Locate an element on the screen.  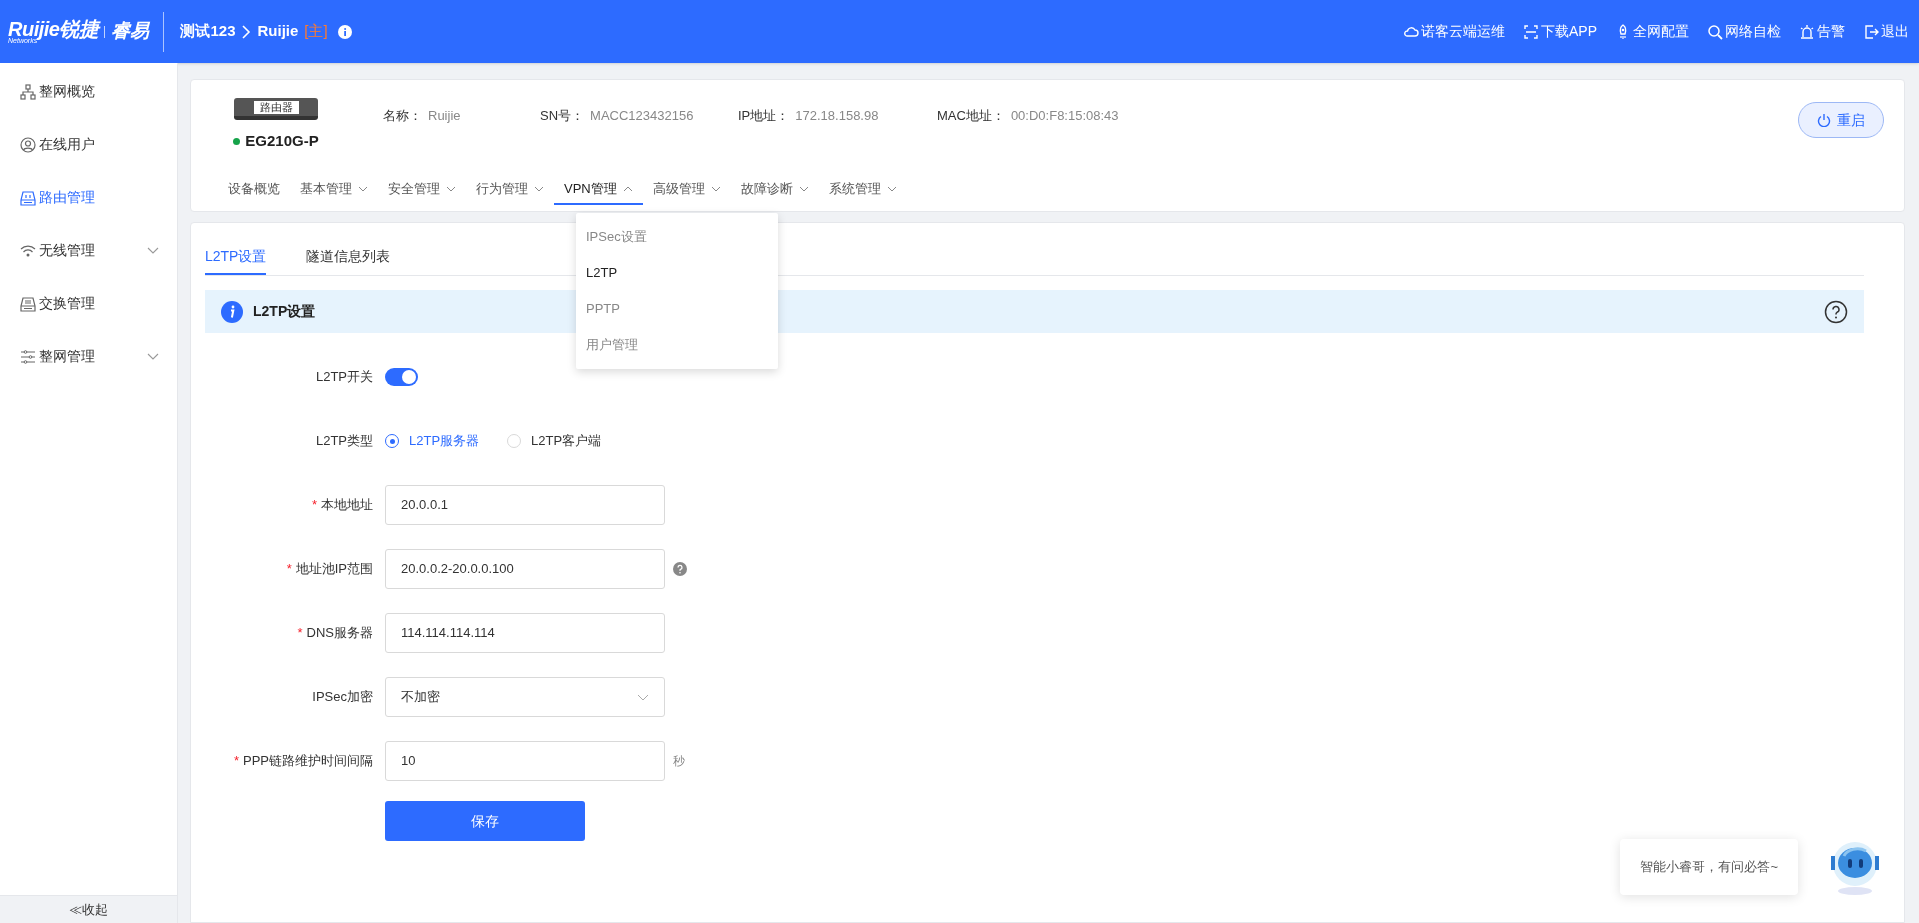
user-icon is located at coordinates (28, 144).